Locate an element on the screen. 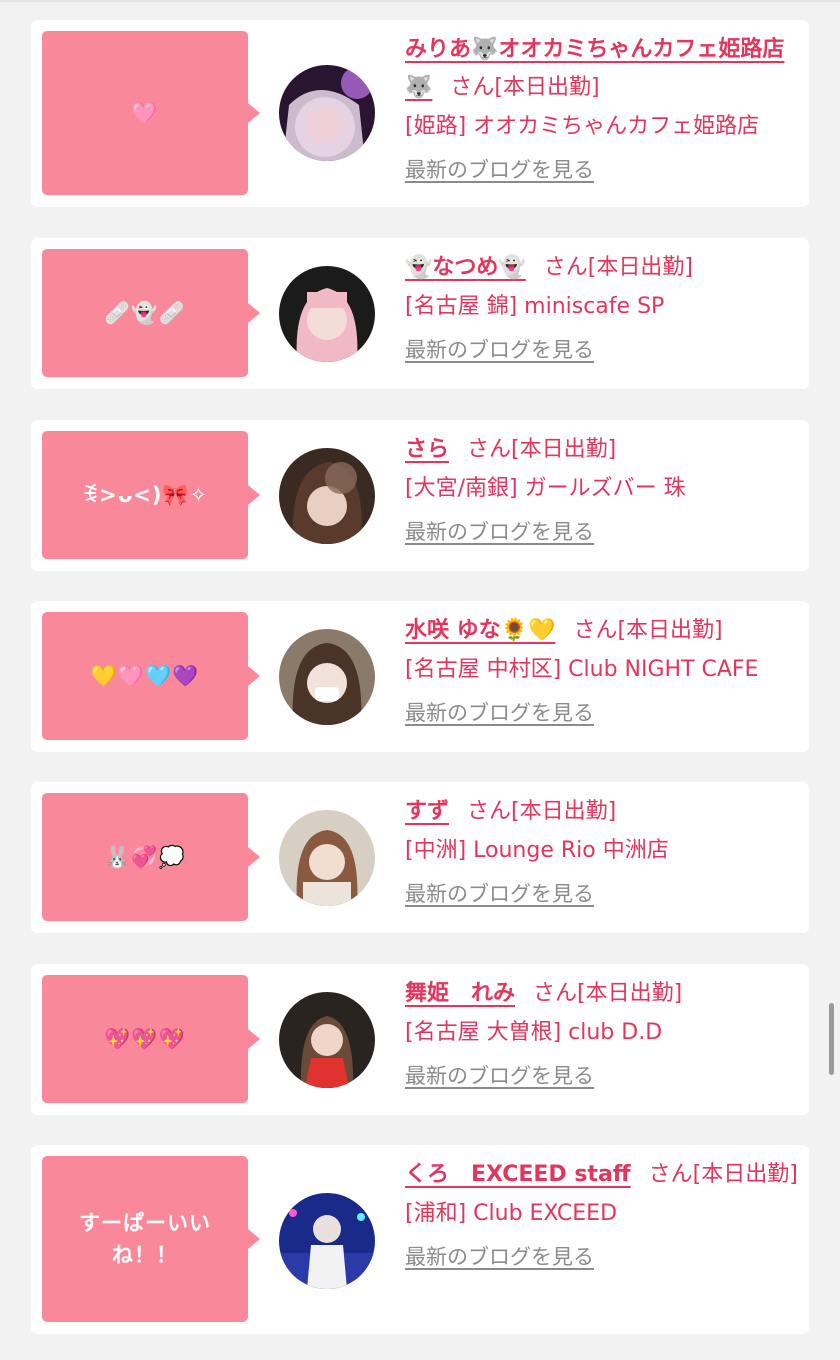 The height and width of the screenshot is (1360, 840). cast-name-line: すず さん[本日出勤] is located at coordinates (603, 812).